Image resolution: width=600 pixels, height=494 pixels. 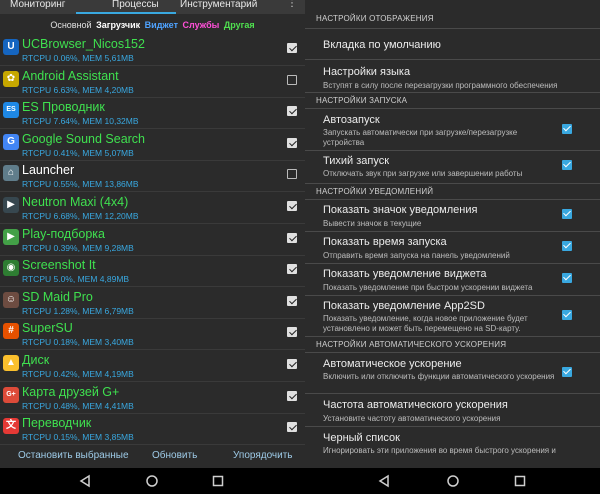 What do you see at coordinates (11, 331) in the screenshot?
I see `supersu-icon: #` at bounding box center [11, 331].